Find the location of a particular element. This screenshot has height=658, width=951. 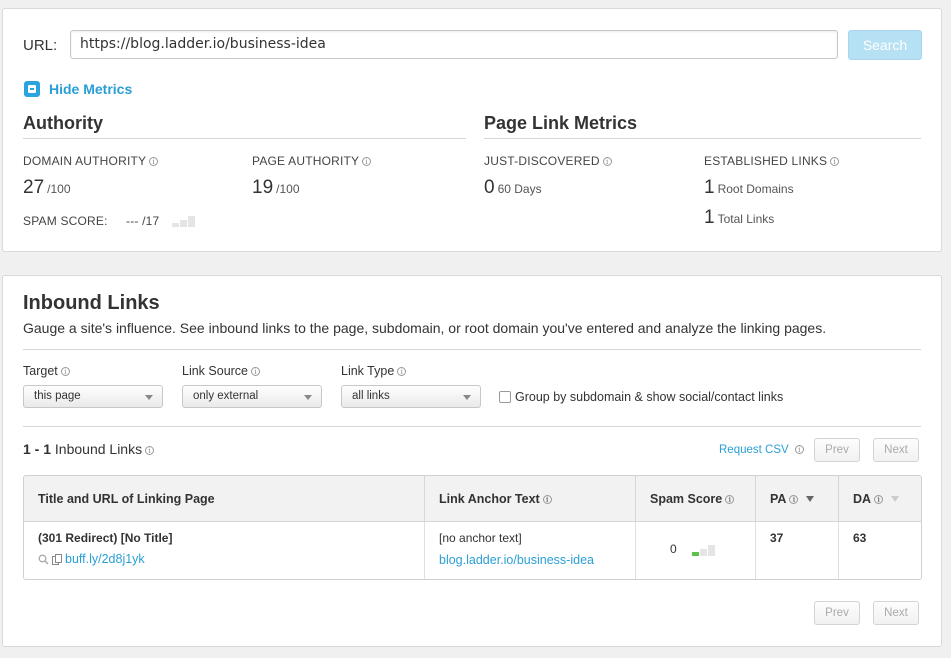

inbound-divider is located at coordinates (472, 349).